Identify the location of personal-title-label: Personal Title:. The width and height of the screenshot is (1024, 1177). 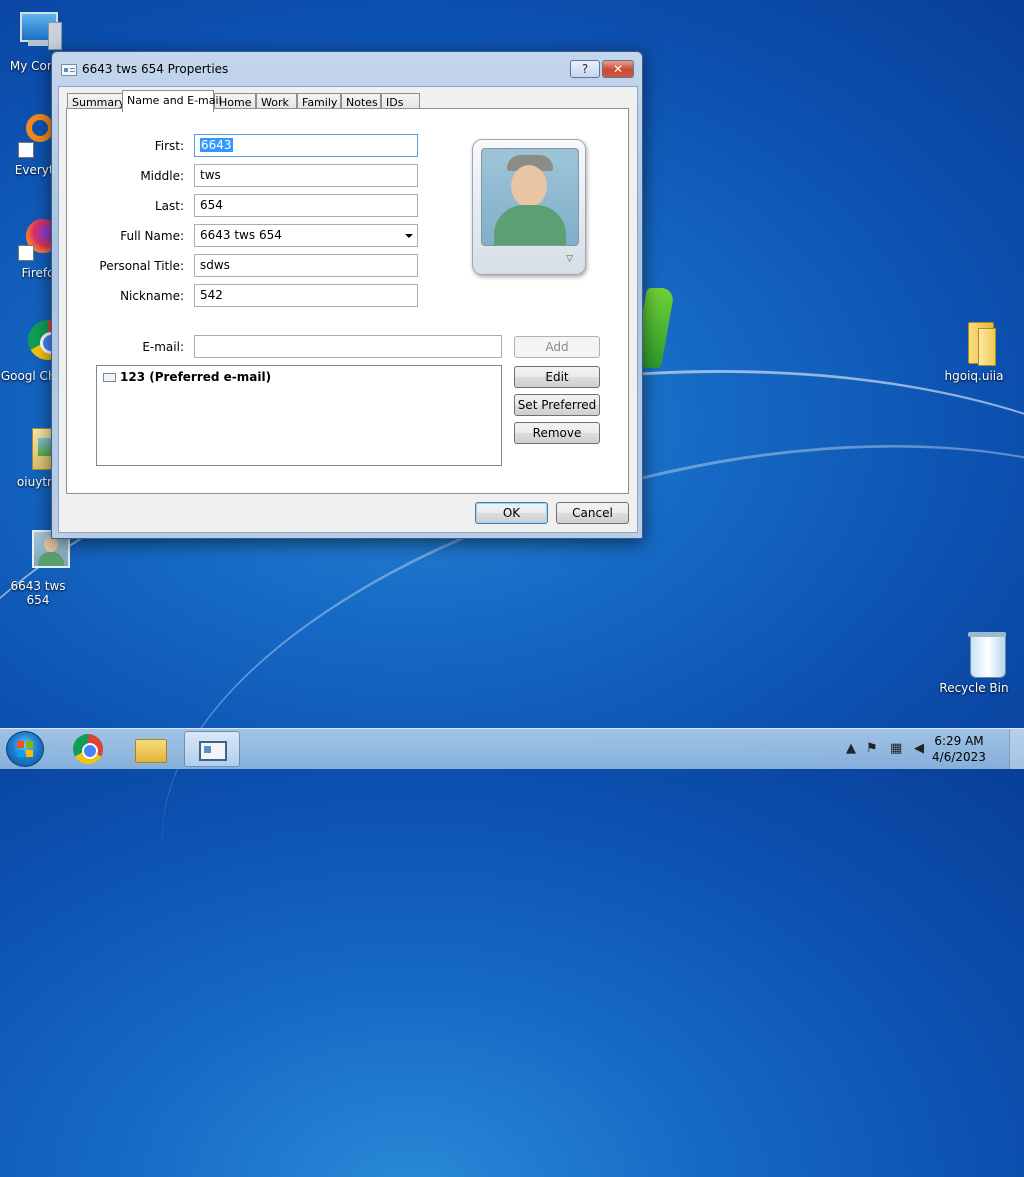
(141, 266).